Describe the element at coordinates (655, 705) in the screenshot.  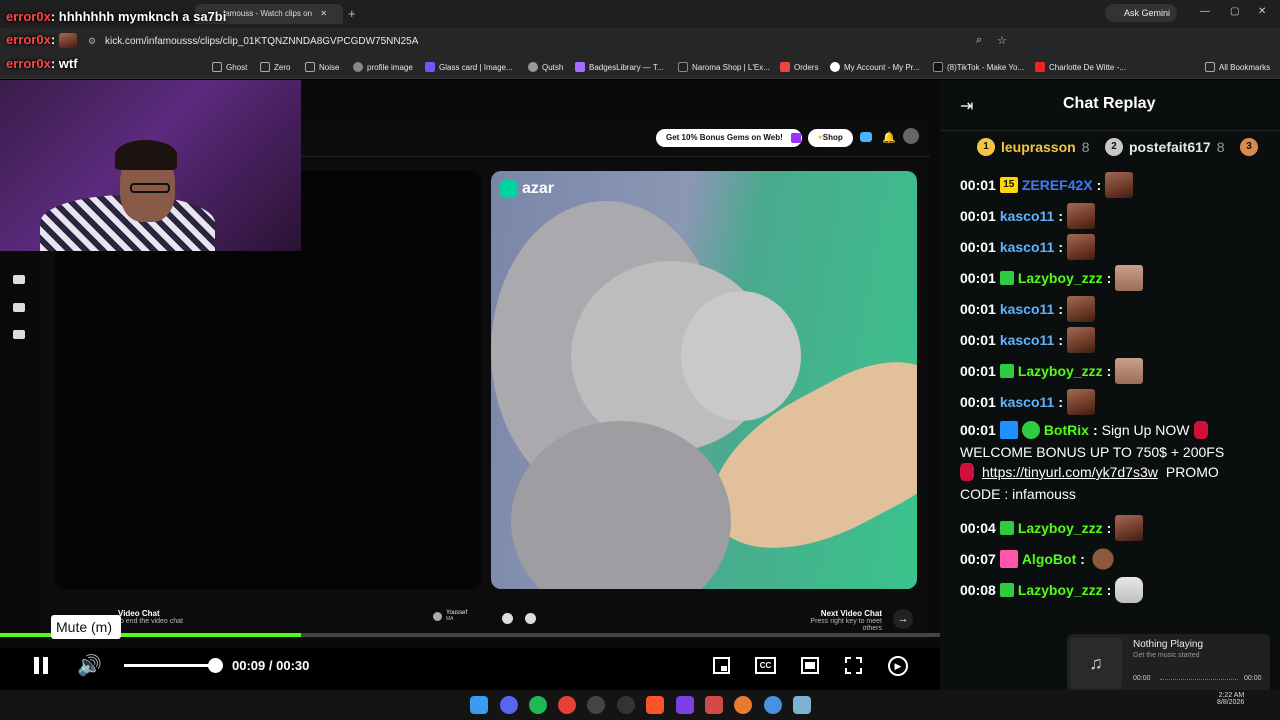
I see `brave-icon` at that location.